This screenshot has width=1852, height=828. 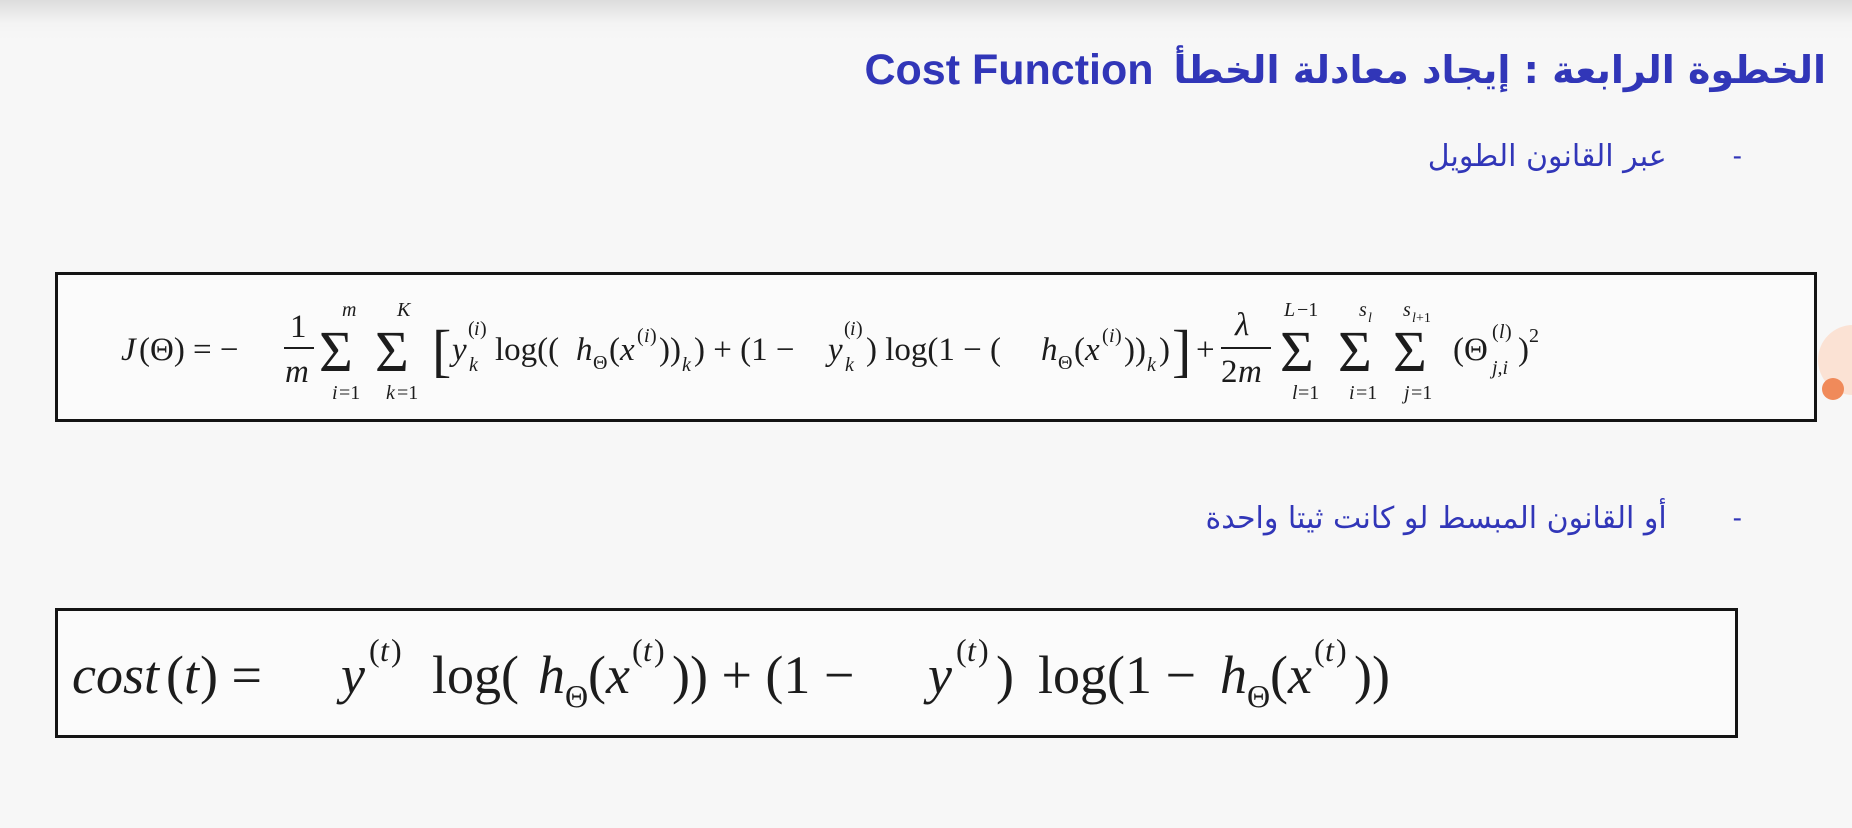 I want to click on bullet-simple-formula: - أو القانون المبسط لو كانت ثيتا واحدة, so click(x=1474, y=518).